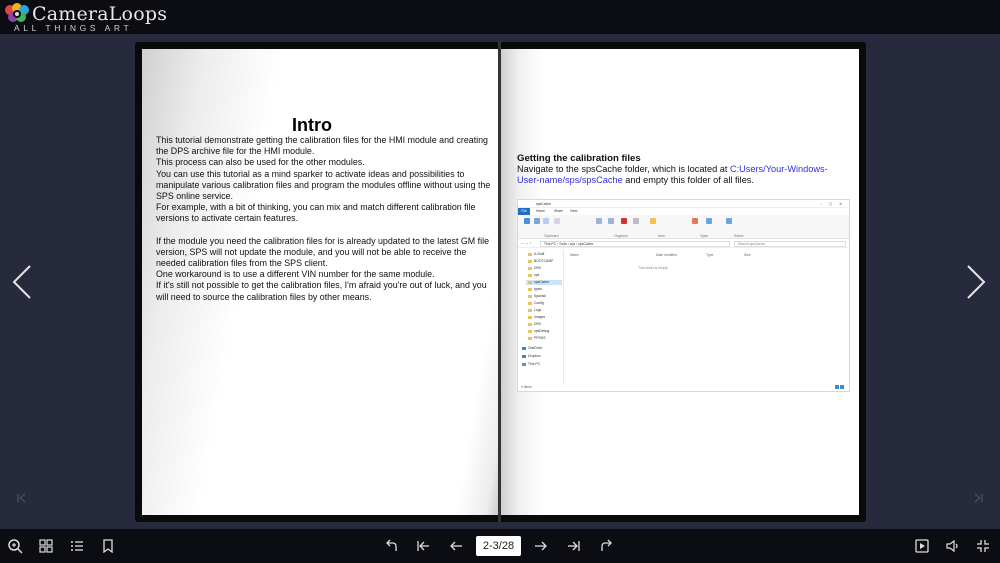  Describe the element at coordinates (683, 211) in the screenshot. I see `explorer-tabs: File Home Share View` at that location.